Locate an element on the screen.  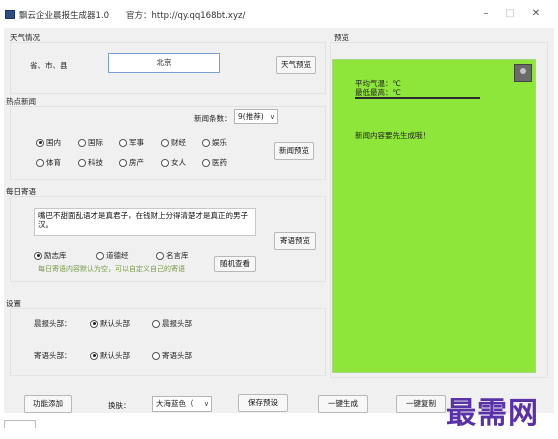
news-count-select: 9(推荐) ∨ is located at coordinates (256, 116).